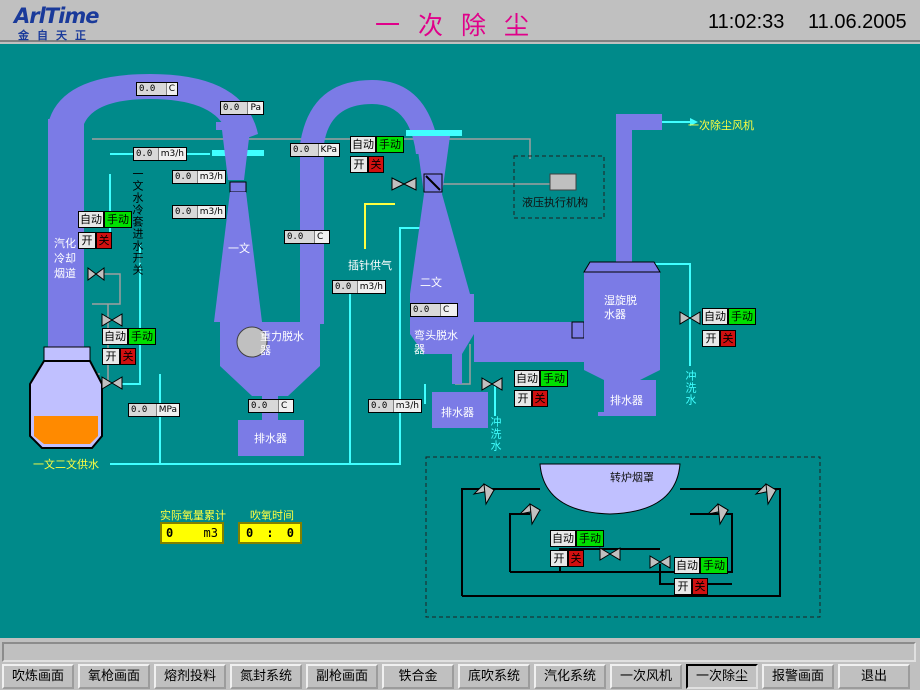  What do you see at coordinates (363, 144) in the screenshot?
I see `auto-button-2: 自动` at bounding box center [363, 144].